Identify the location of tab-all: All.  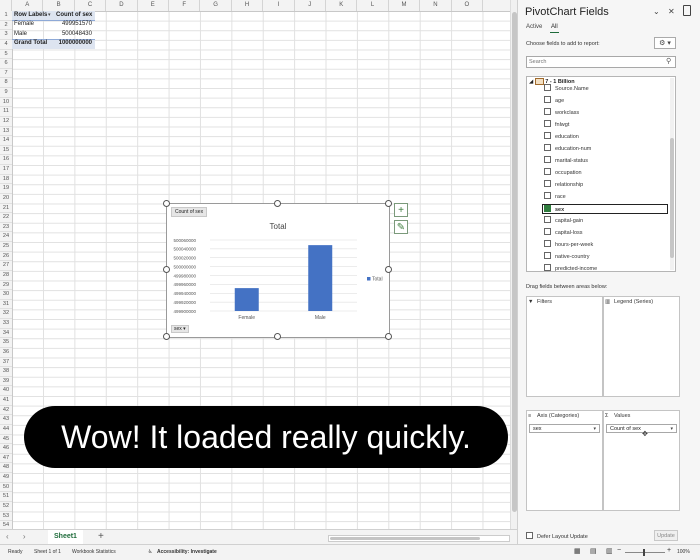
(554, 27).